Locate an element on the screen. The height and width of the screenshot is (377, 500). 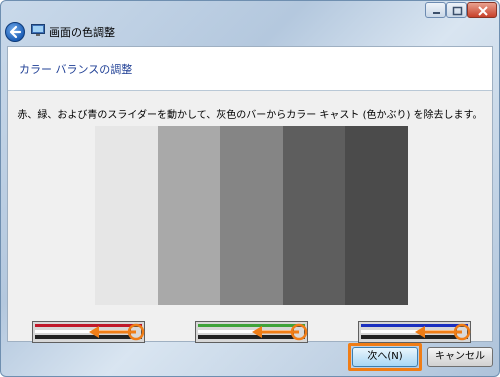
maximize-icon is located at coordinates (457, 11).